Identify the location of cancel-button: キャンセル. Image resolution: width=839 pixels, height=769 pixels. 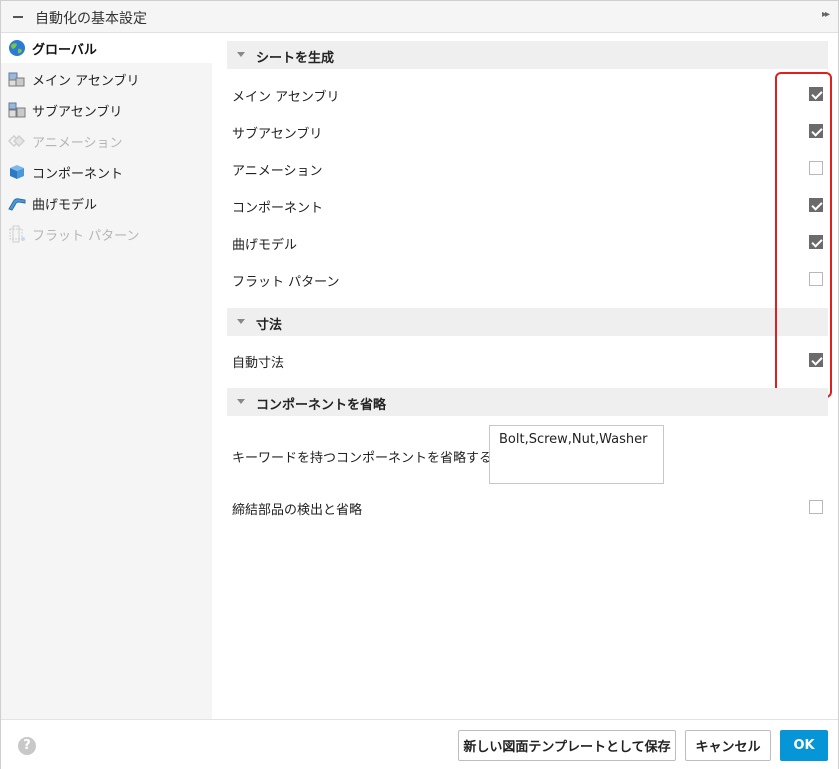
(728, 745).